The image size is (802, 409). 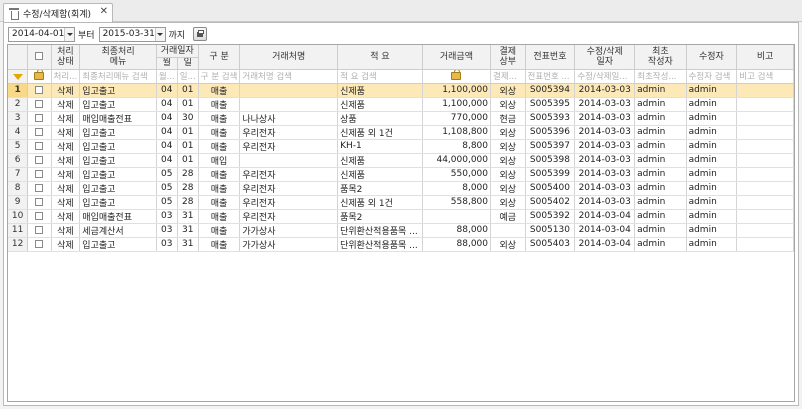 I want to click on tab-trash-accounting: 수정/삭제함(회계) ✕, so click(x=58, y=12).